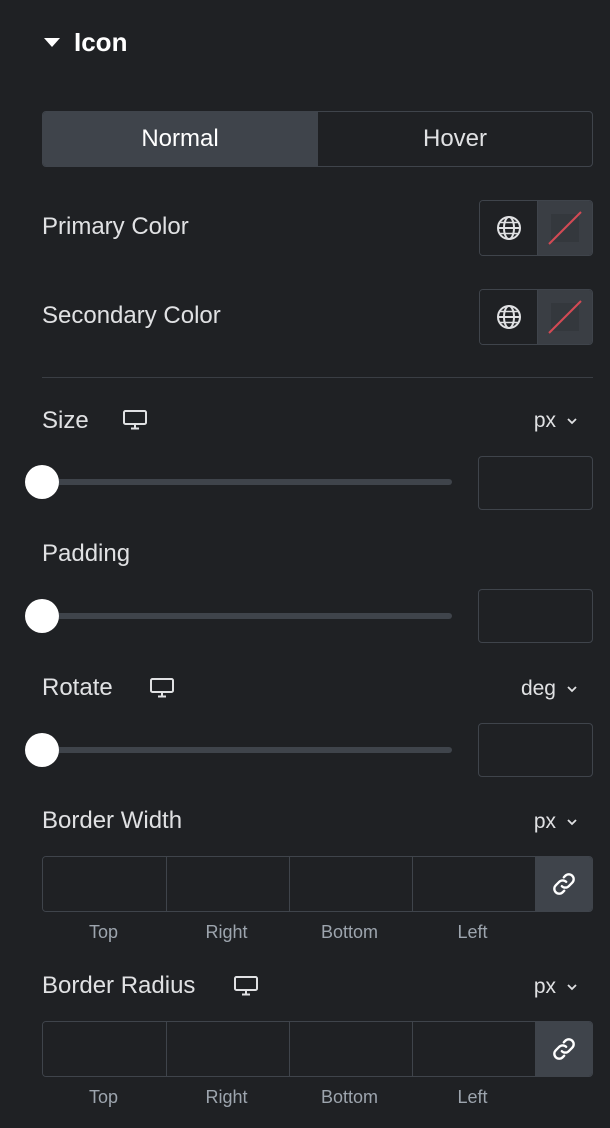  What do you see at coordinates (112, 820) in the screenshot?
I see `border-width-label: Border Width` at bounding box center [112, 820].